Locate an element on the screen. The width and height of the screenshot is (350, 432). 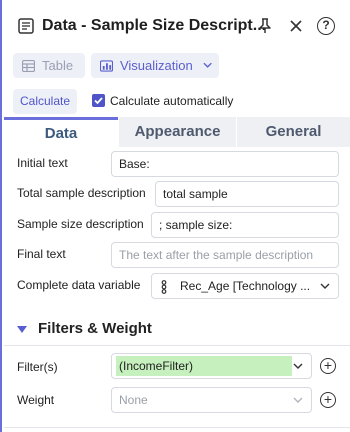
close-icon is located at coordinates (296, 26).